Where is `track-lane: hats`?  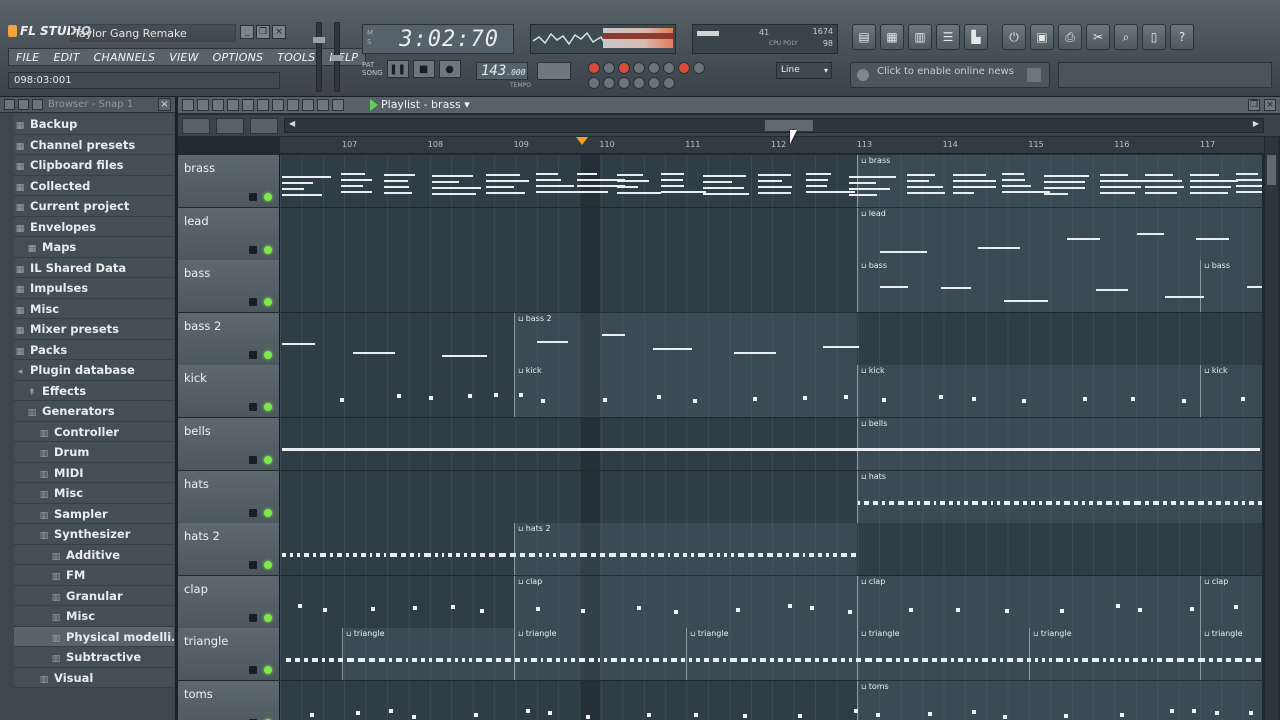 track-lane: hats is located at coordinates (771, 496).